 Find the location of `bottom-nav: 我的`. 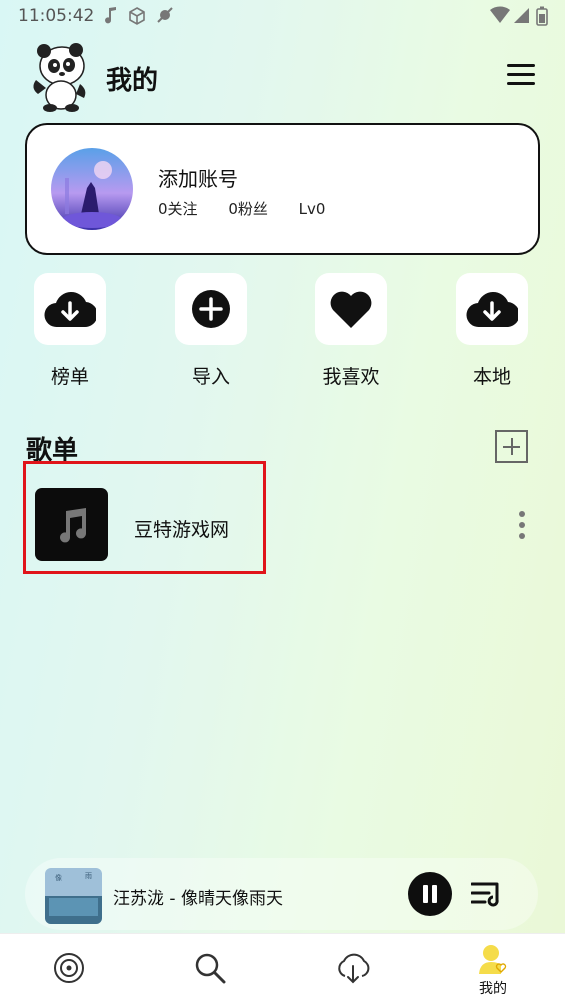

bottom-nav: 我的 is located at coordinates (282, 968).